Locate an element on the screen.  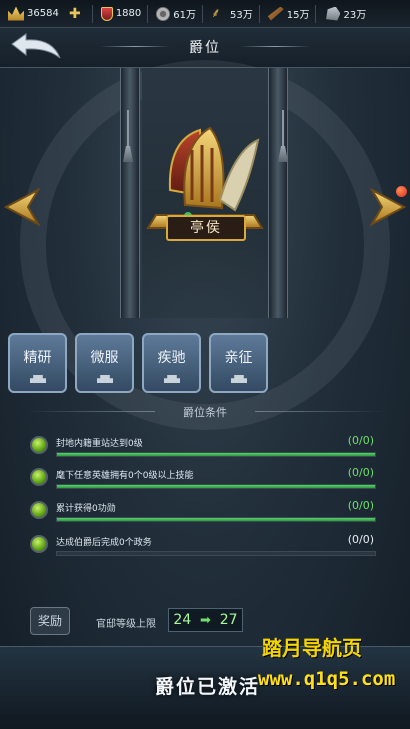
level-change-box: 24 ➡ 27 is located at coordinates (205, 620).